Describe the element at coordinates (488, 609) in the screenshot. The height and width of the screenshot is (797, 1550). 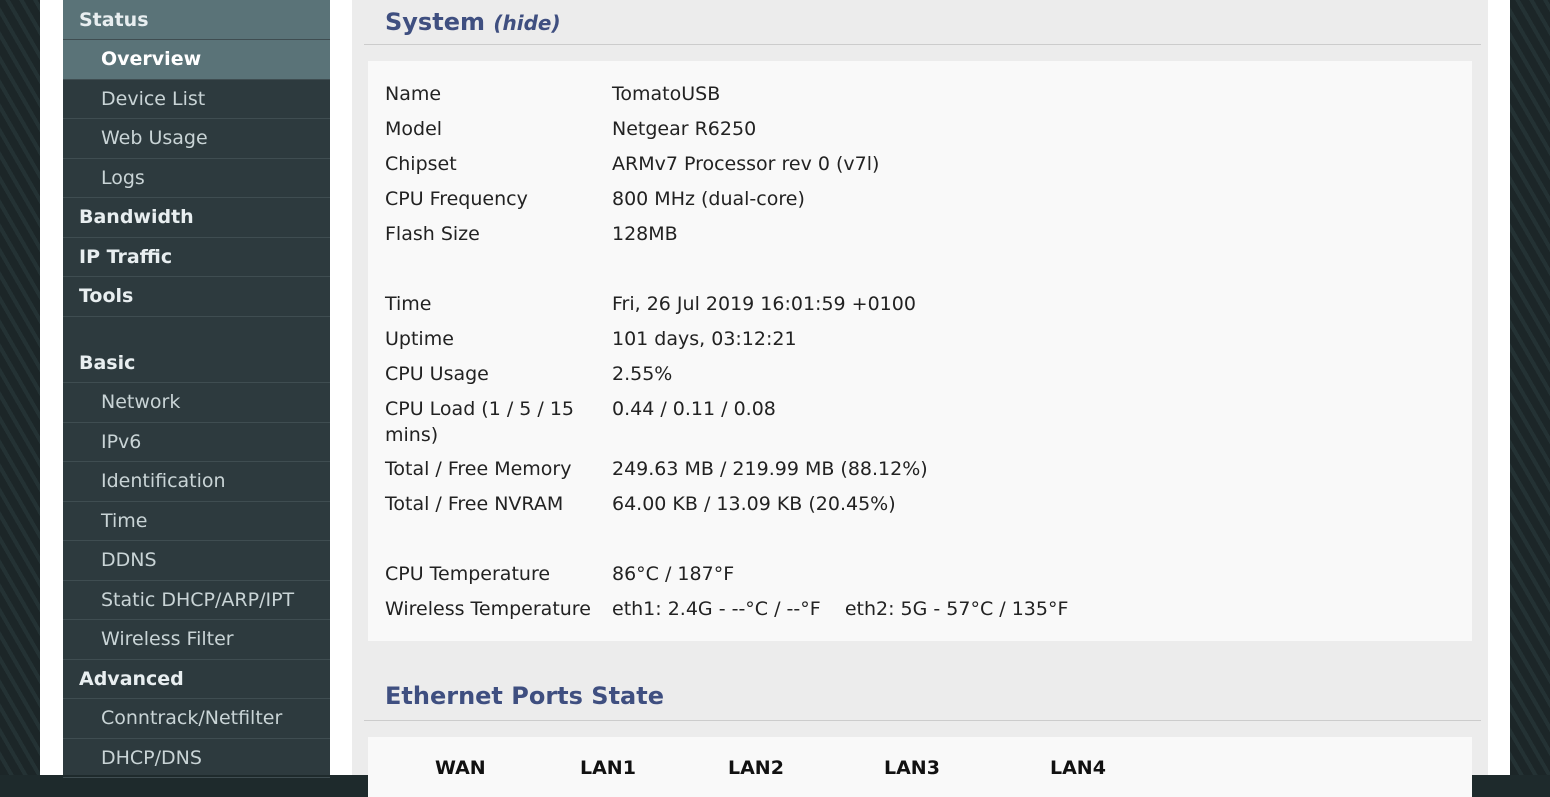
I see `row-label: Wireless Temperature` at that location.